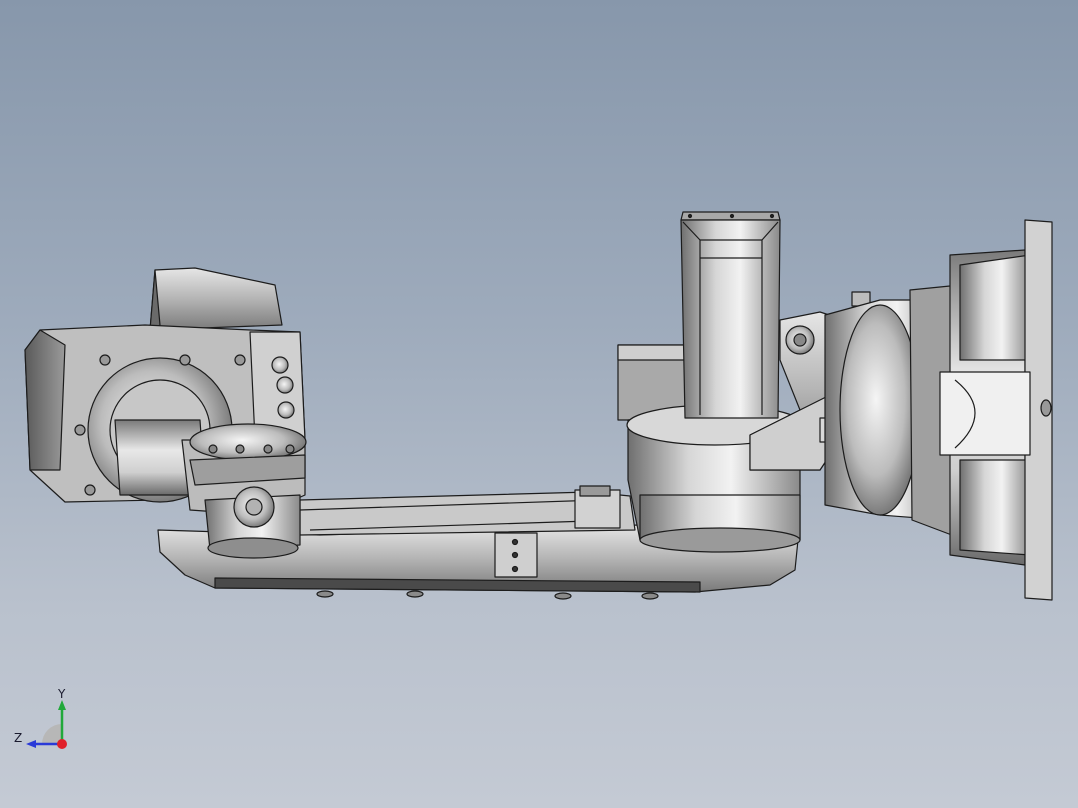  Describe the element at coordinates (938, 410) in the screenshot. I see `base-flange` at that location.